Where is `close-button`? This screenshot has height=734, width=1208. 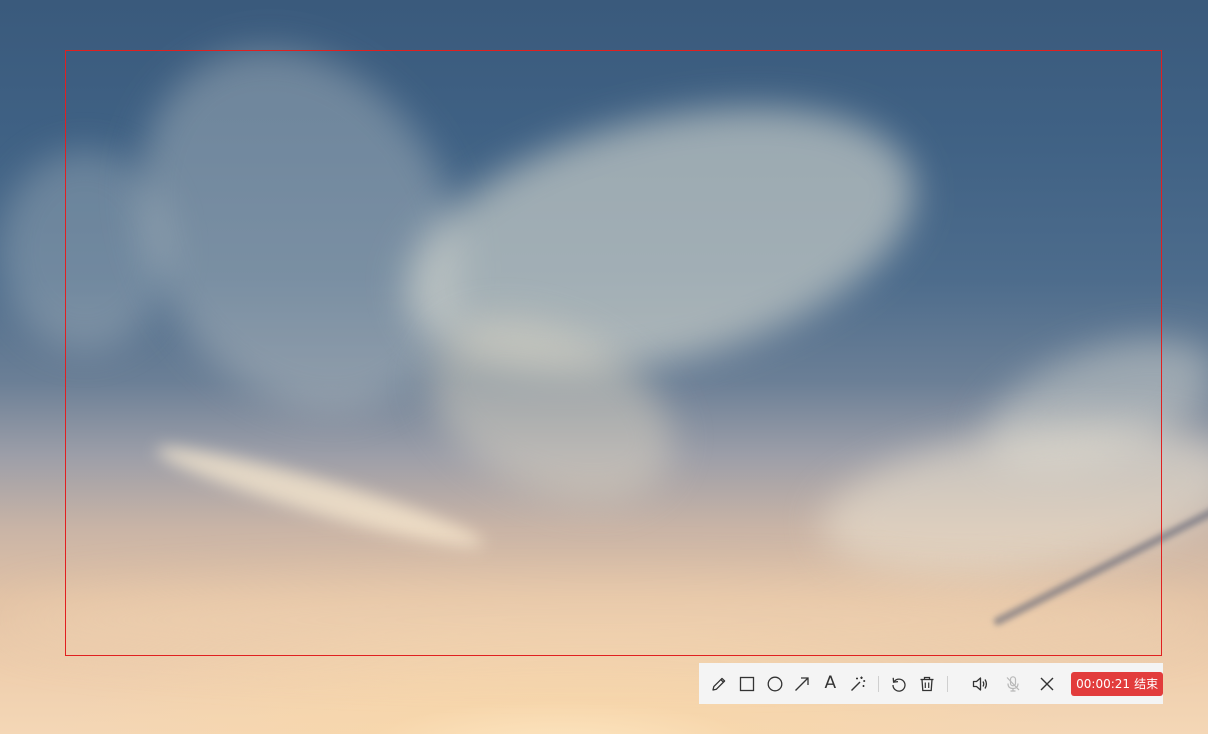
close-button is located at coordinates (1047, 684).